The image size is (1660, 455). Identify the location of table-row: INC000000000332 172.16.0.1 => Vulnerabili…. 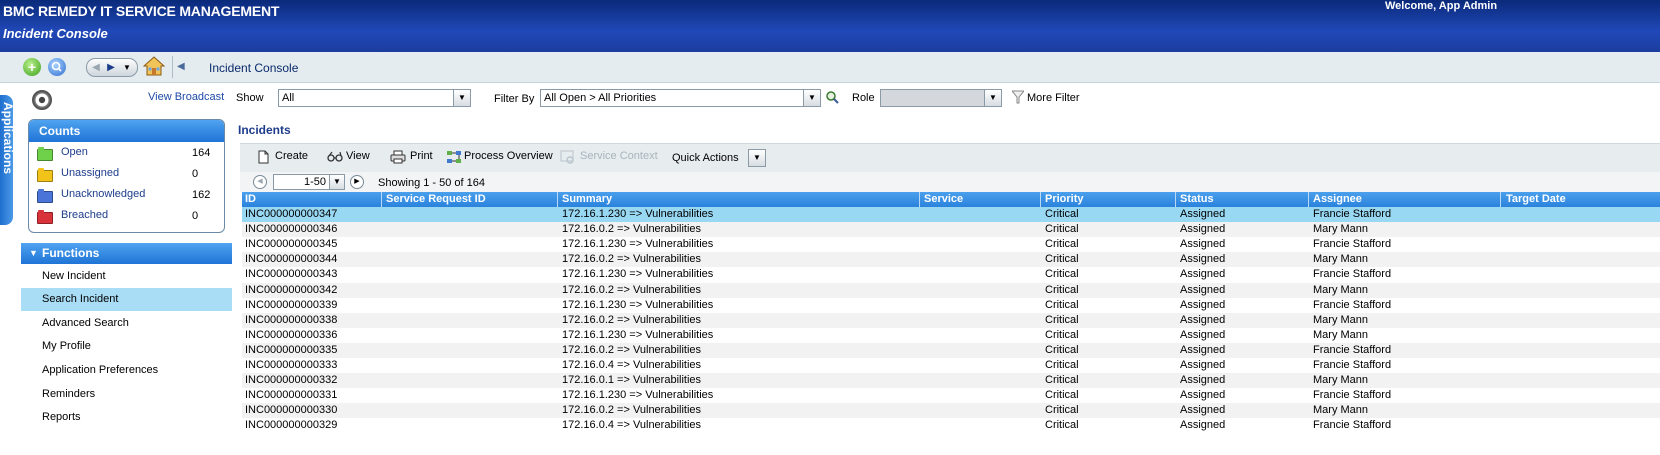
(951, 381).